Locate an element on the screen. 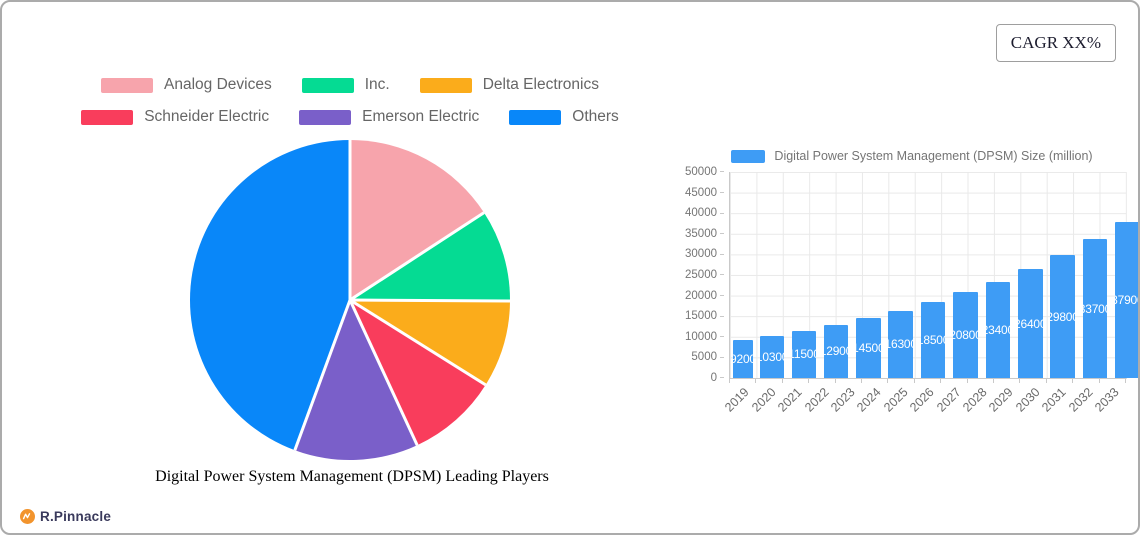 The height and width of the screenshot is (535, 1140). y-axis-tick-label: 5000 is located at coordinates (688, 357).